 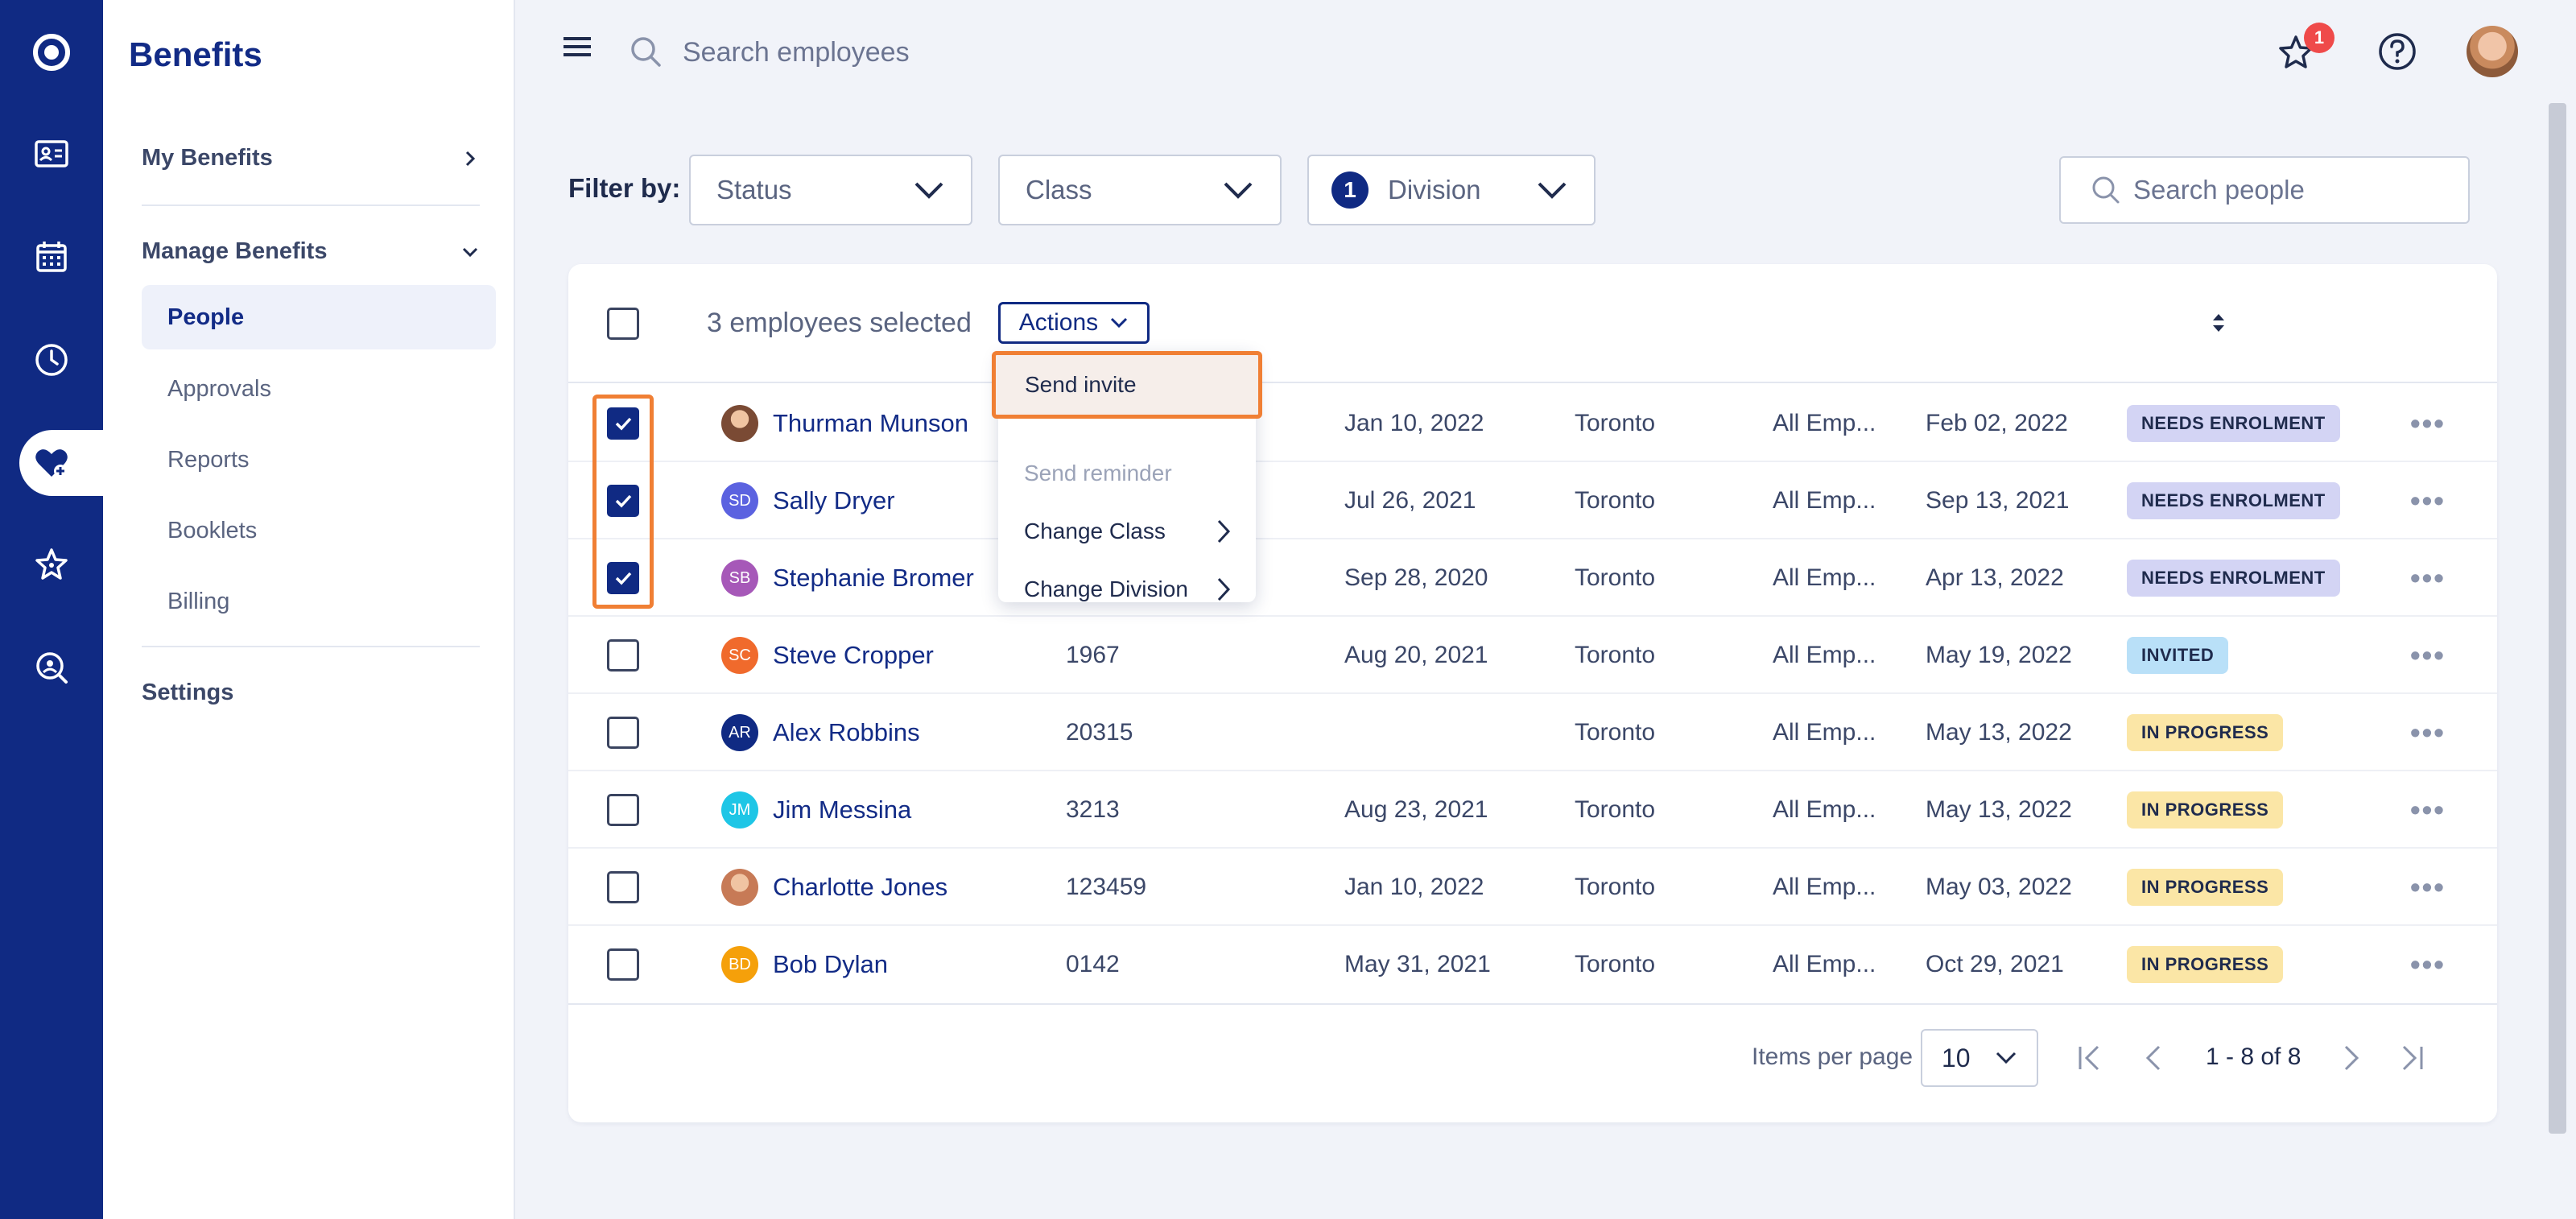 I want to click on filter-label: Filter by:, so click(x=624, y=188).